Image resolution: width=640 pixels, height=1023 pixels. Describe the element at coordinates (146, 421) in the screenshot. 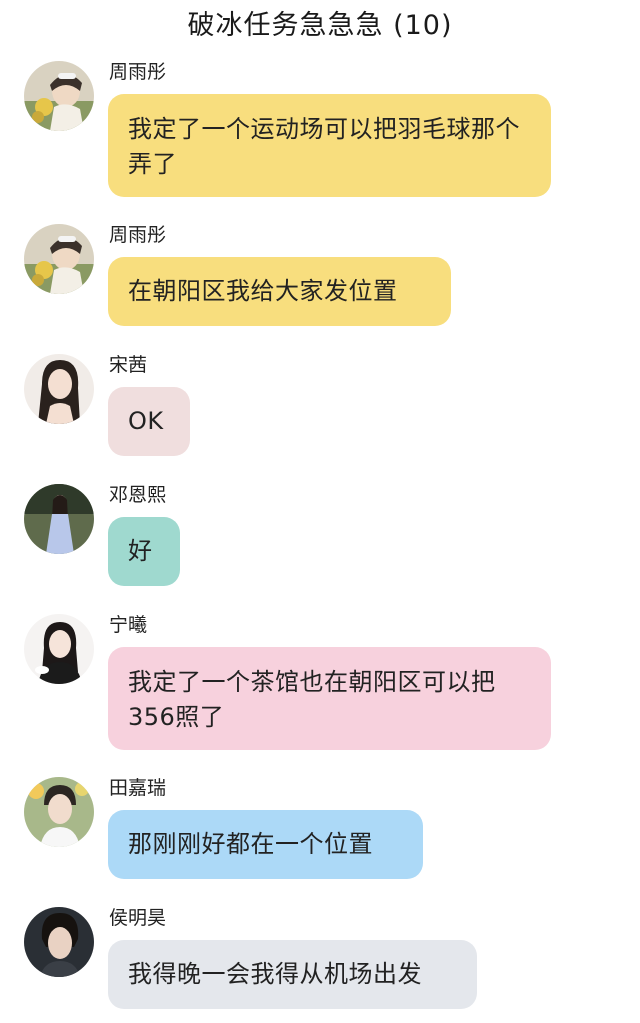

I see `message-text: OK` at that location.